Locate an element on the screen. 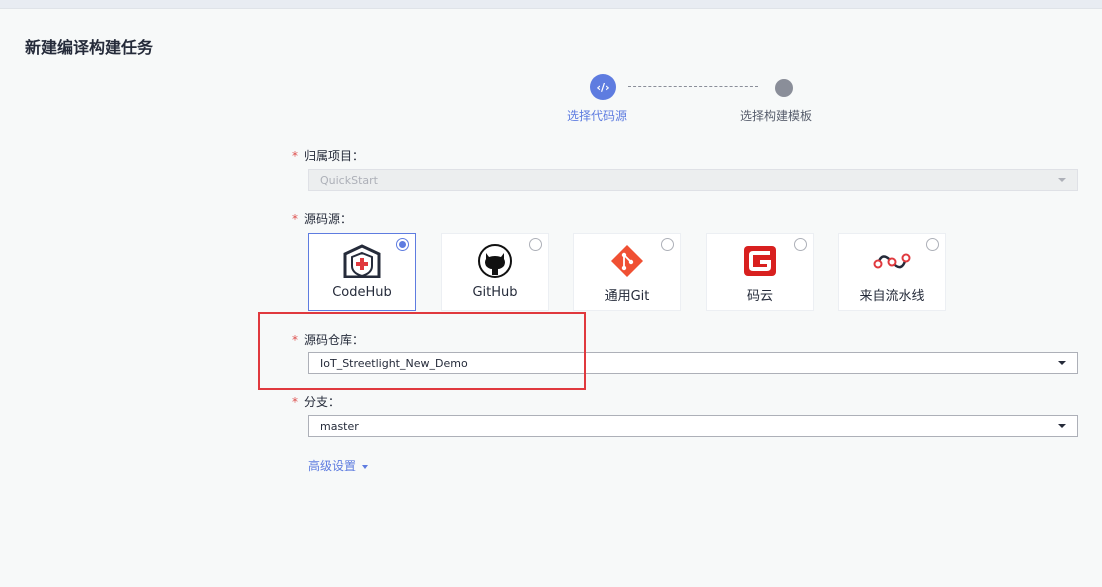 Image resolution: width=1102 pixels, height=587 pixels. advanced-settings-label: 高级设置 is located at coordinates (332, 466).